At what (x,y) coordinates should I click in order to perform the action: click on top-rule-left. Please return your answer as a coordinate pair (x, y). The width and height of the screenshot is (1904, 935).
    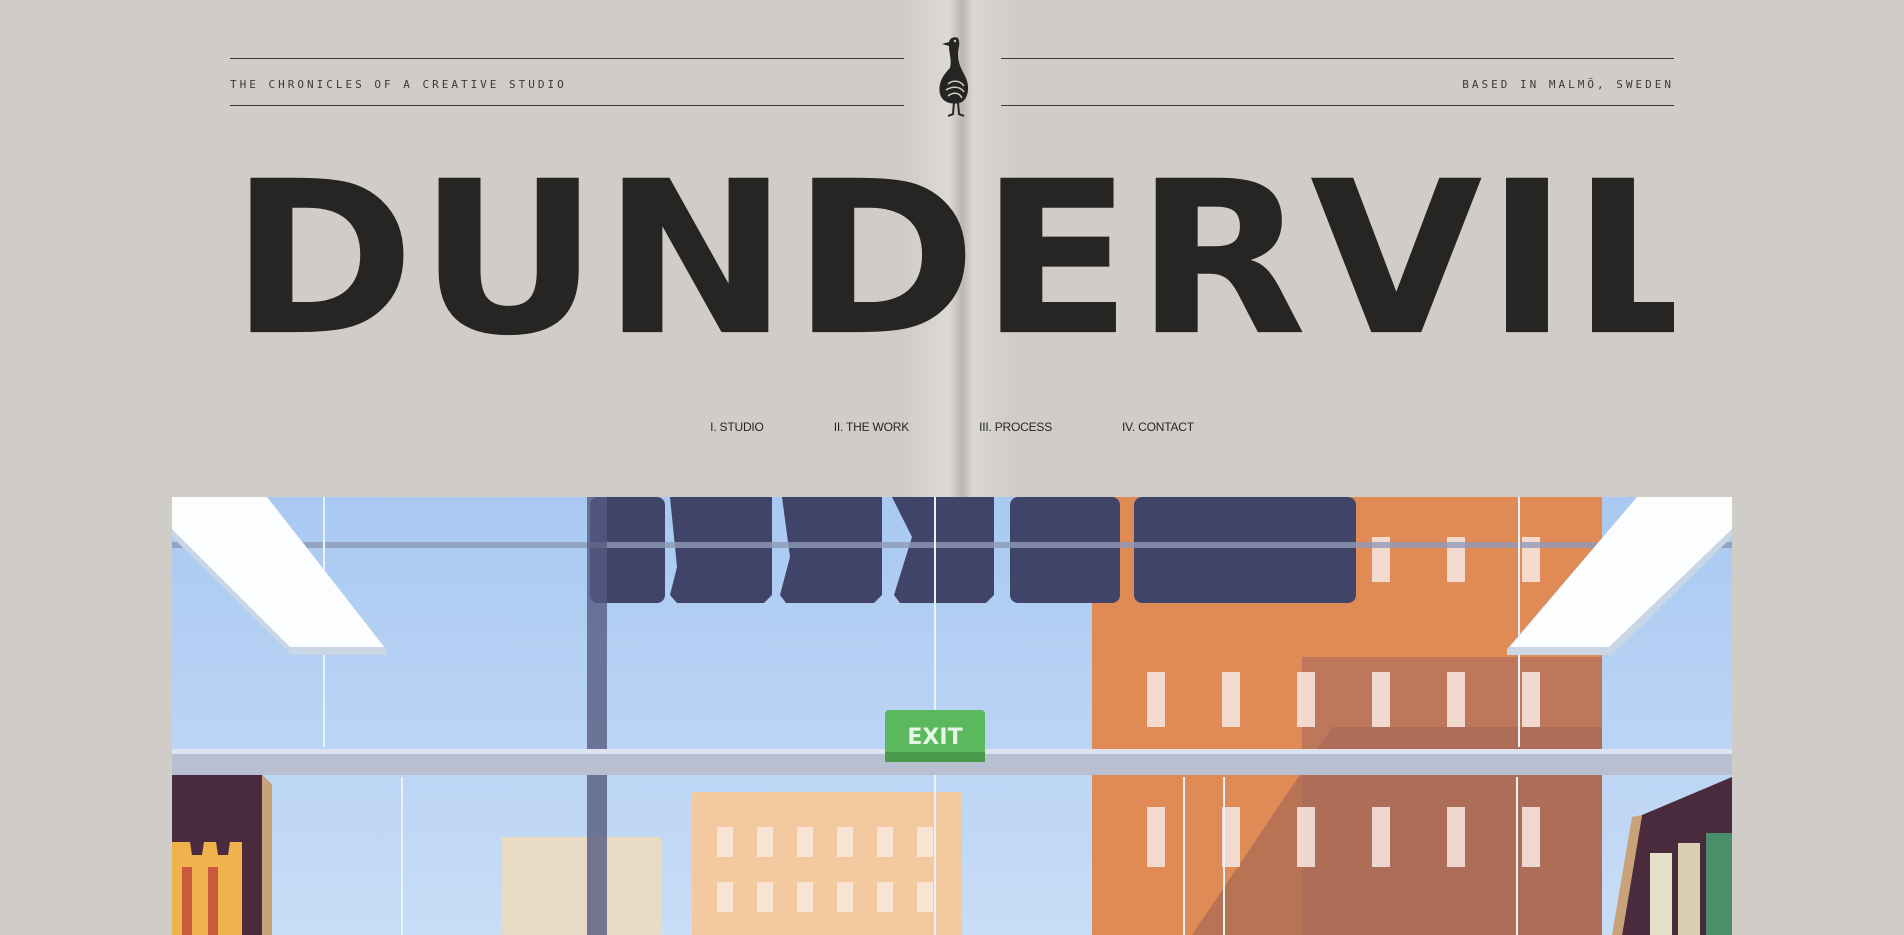
    Looking at the image, I should click on (567, 58).